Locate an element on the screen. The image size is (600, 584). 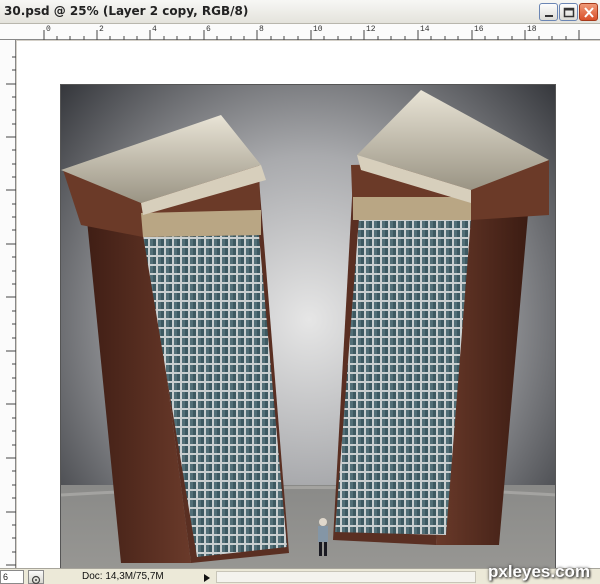
watermark-logo: pxleyes.com is located at coordinates (539, 571).